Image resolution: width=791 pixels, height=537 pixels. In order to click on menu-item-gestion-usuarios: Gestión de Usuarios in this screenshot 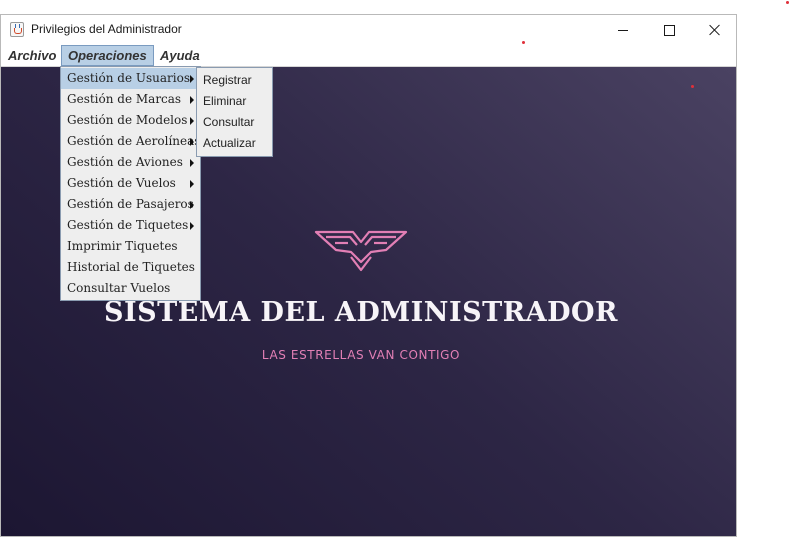, I will do `click(130, 78)`.